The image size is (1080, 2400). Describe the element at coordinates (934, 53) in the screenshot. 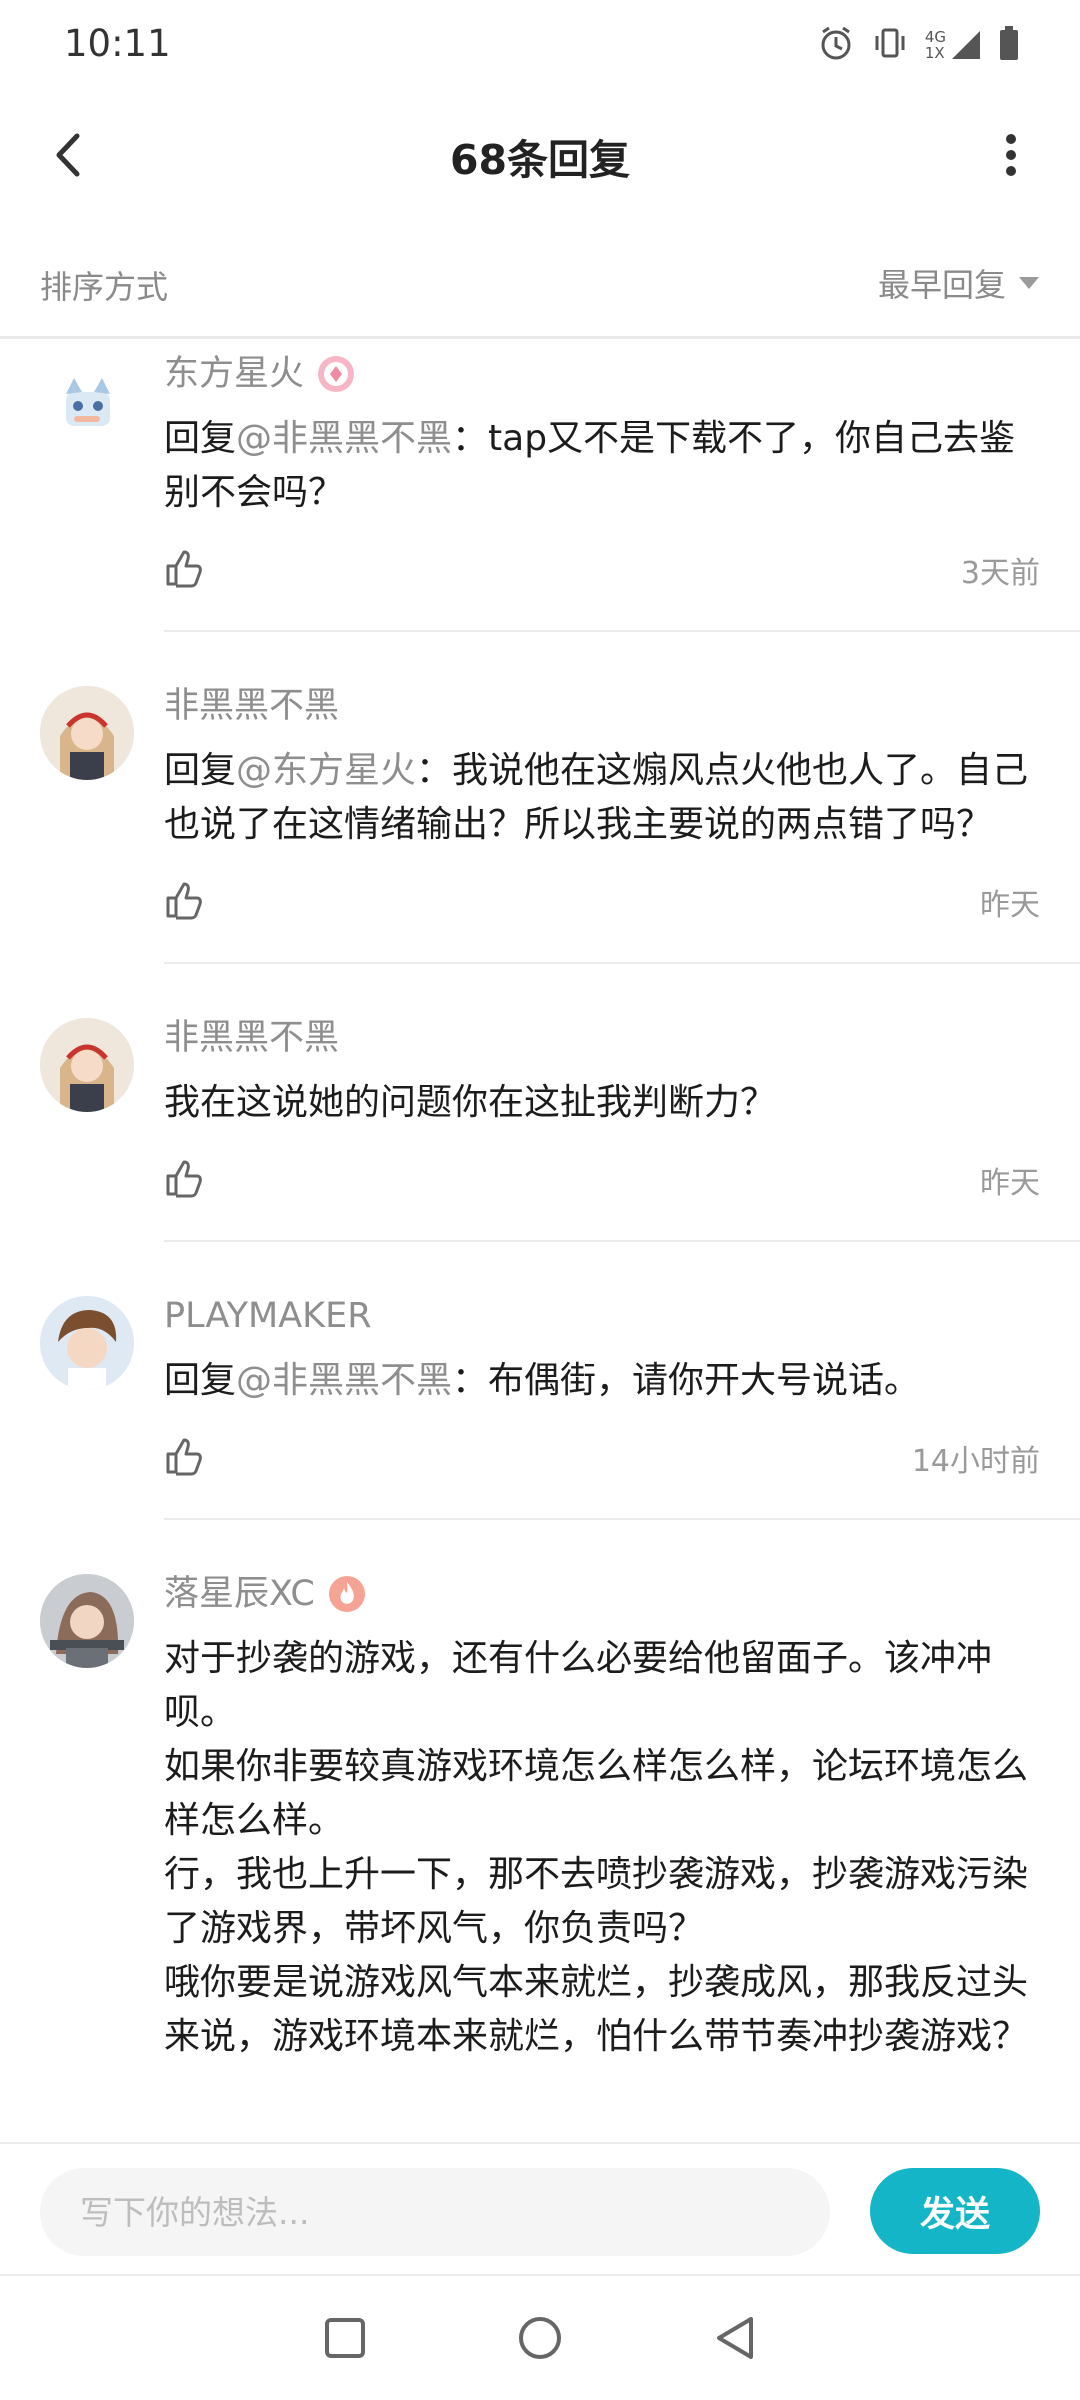

I see `sim-label: 1X` at that location.